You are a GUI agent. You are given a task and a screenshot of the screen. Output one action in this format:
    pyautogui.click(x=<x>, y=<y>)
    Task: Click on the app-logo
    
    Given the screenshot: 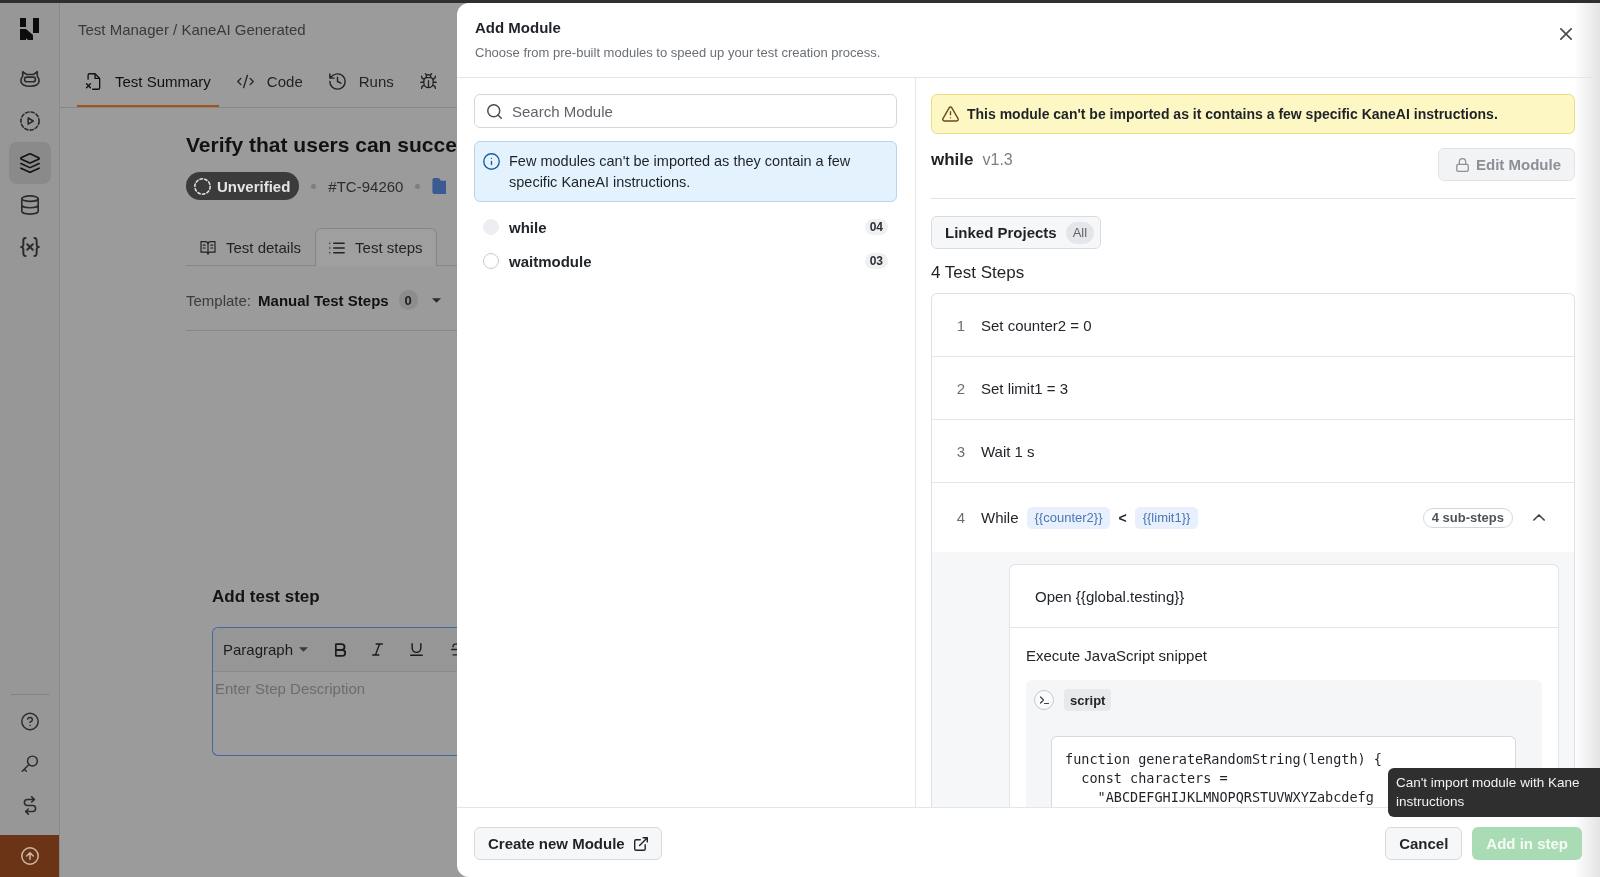 What is the action you would take?
    pyautogui.click(x=29, y=29)
    